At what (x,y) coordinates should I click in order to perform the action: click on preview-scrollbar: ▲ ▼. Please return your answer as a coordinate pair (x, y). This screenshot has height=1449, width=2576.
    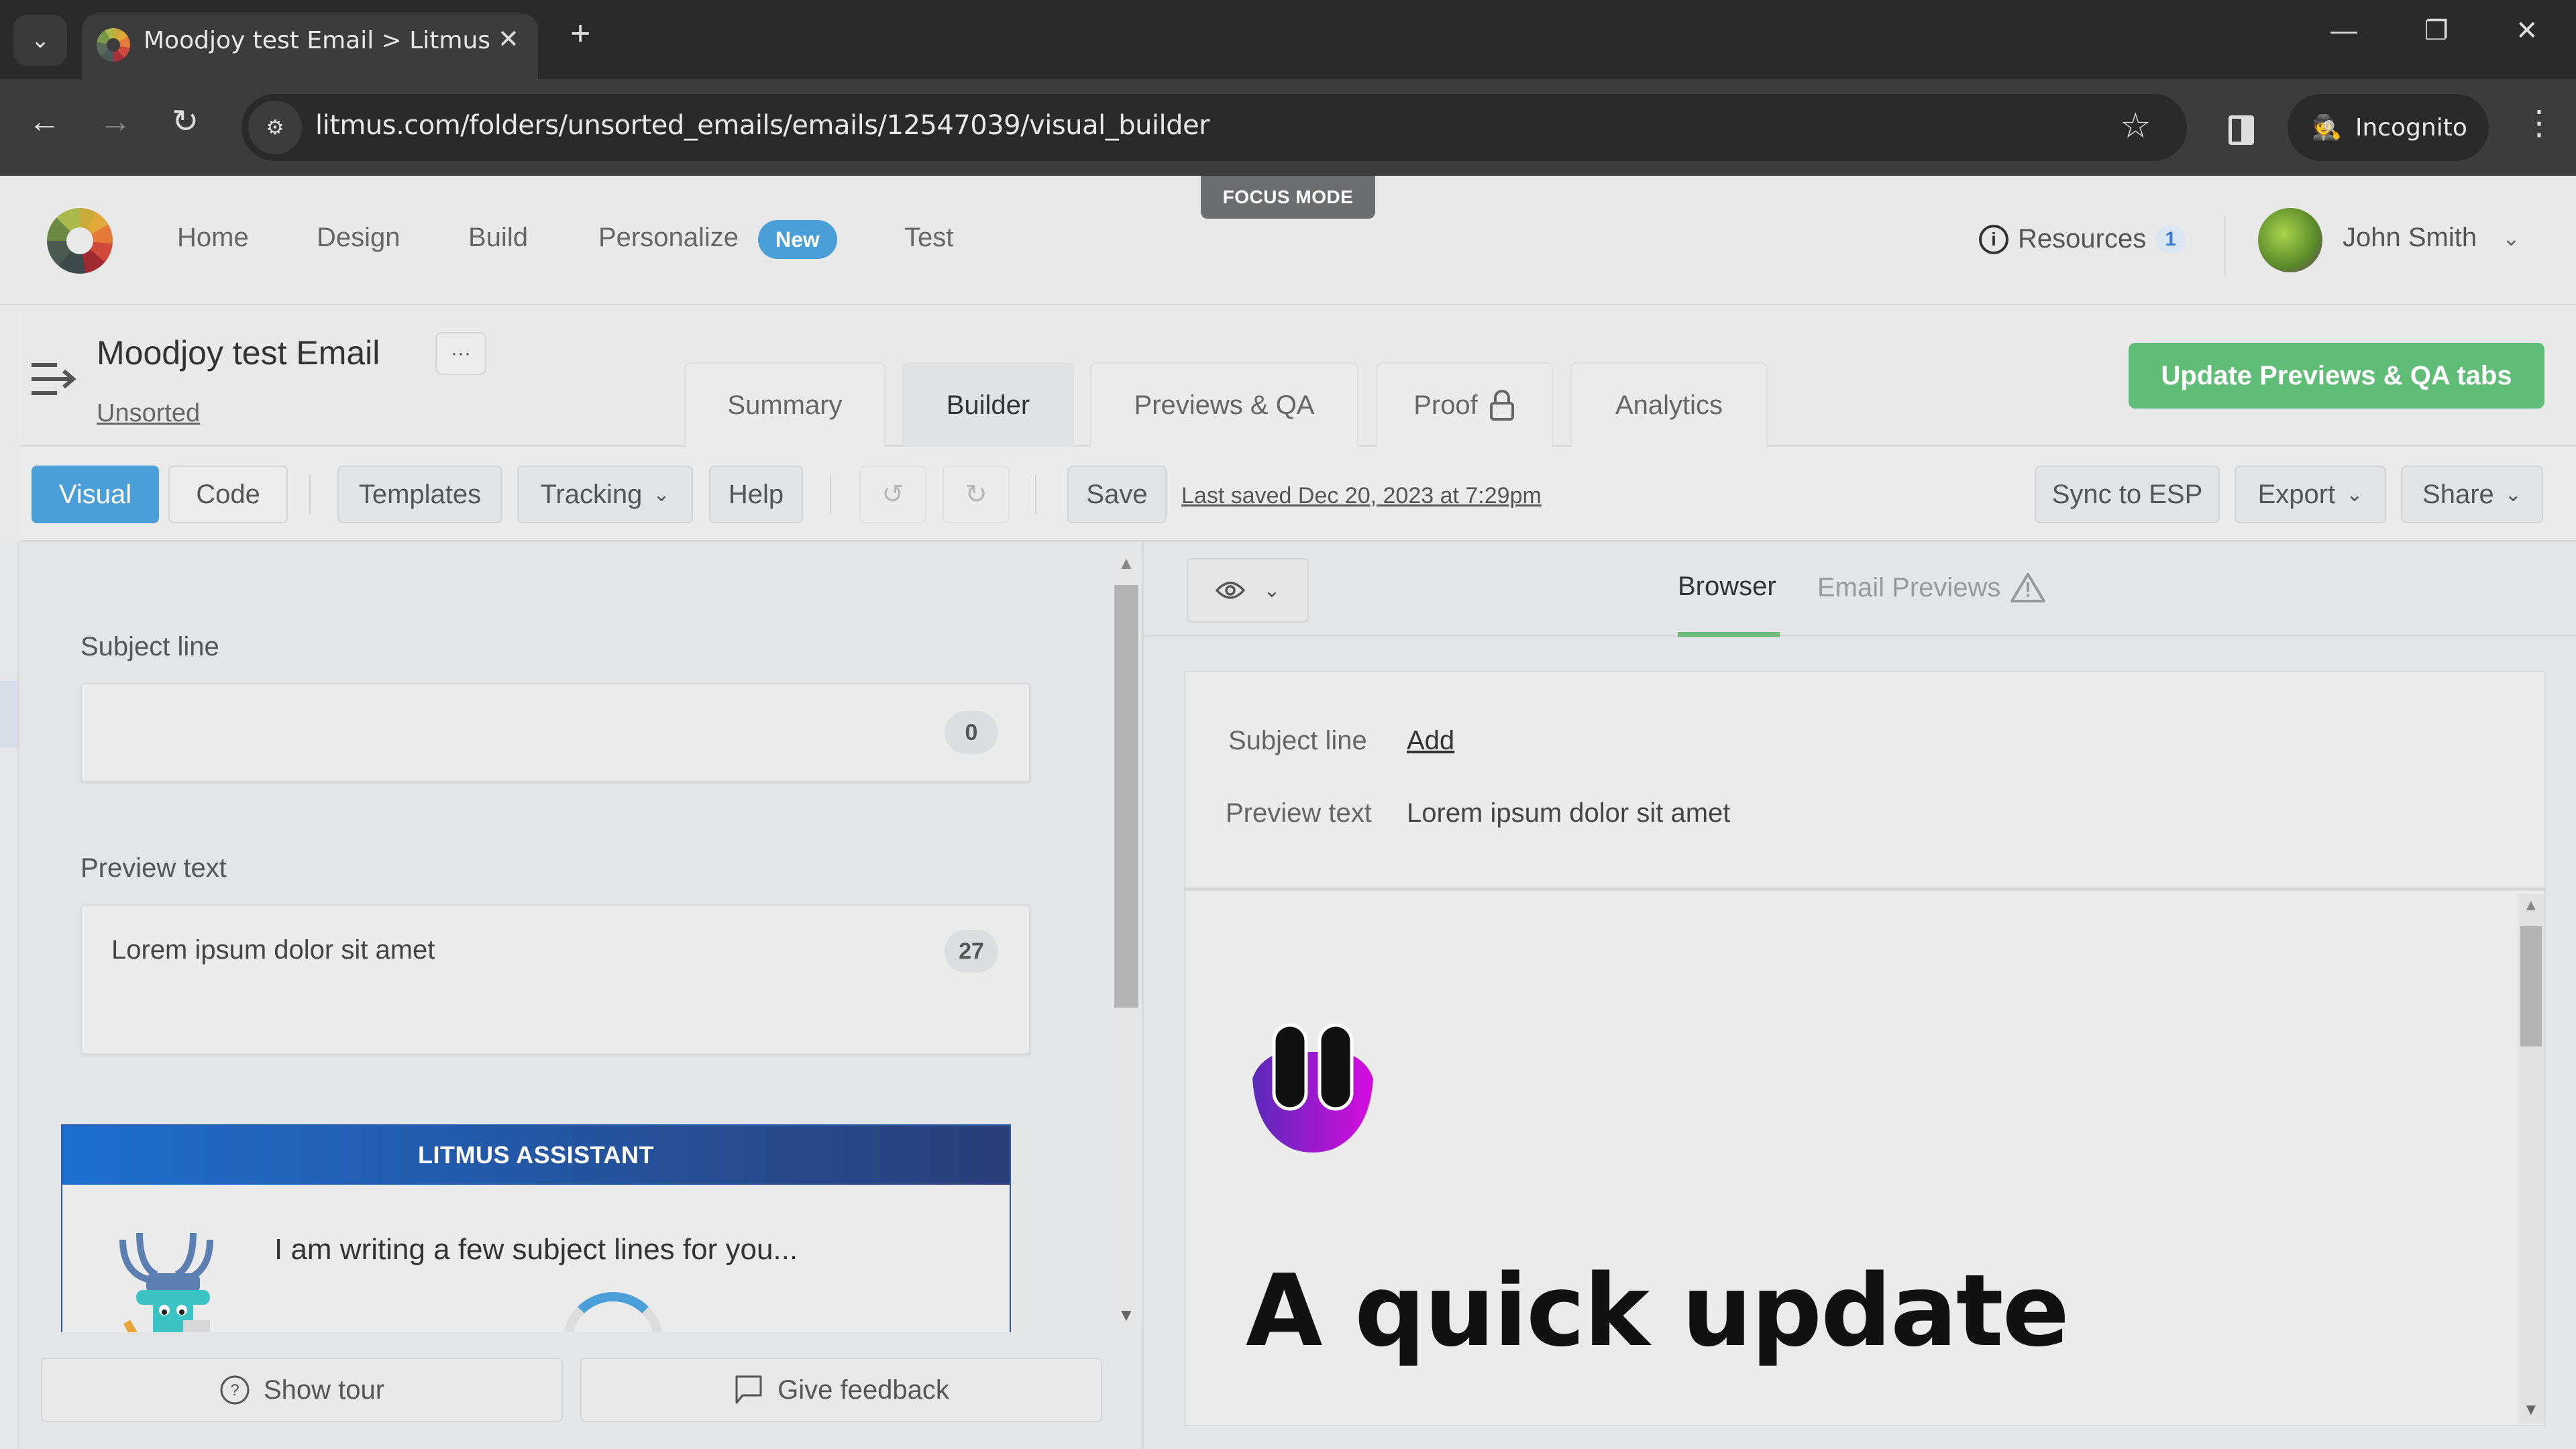
    Looking at the image, I should click on (2531, 1159).